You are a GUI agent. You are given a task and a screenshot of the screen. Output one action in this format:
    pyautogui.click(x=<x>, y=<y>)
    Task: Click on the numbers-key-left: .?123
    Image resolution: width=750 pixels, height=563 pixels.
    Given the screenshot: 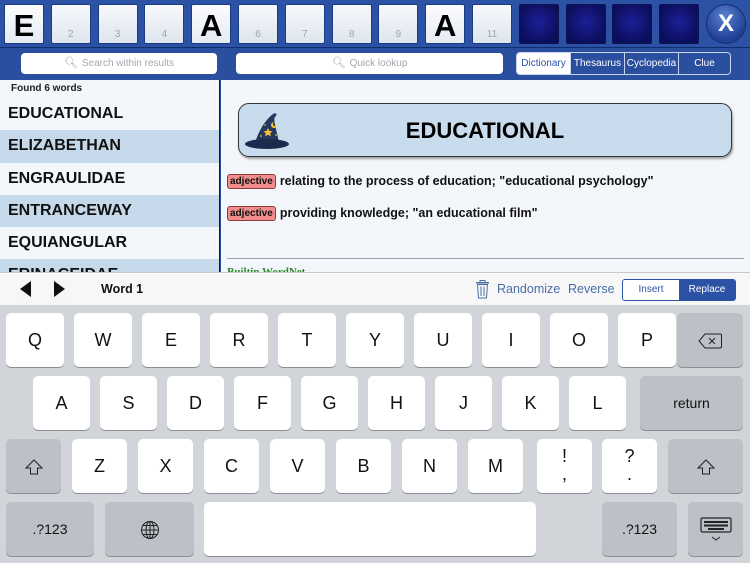 What is the action you would take?
    pyautogui.click(x=50, y=529)
    